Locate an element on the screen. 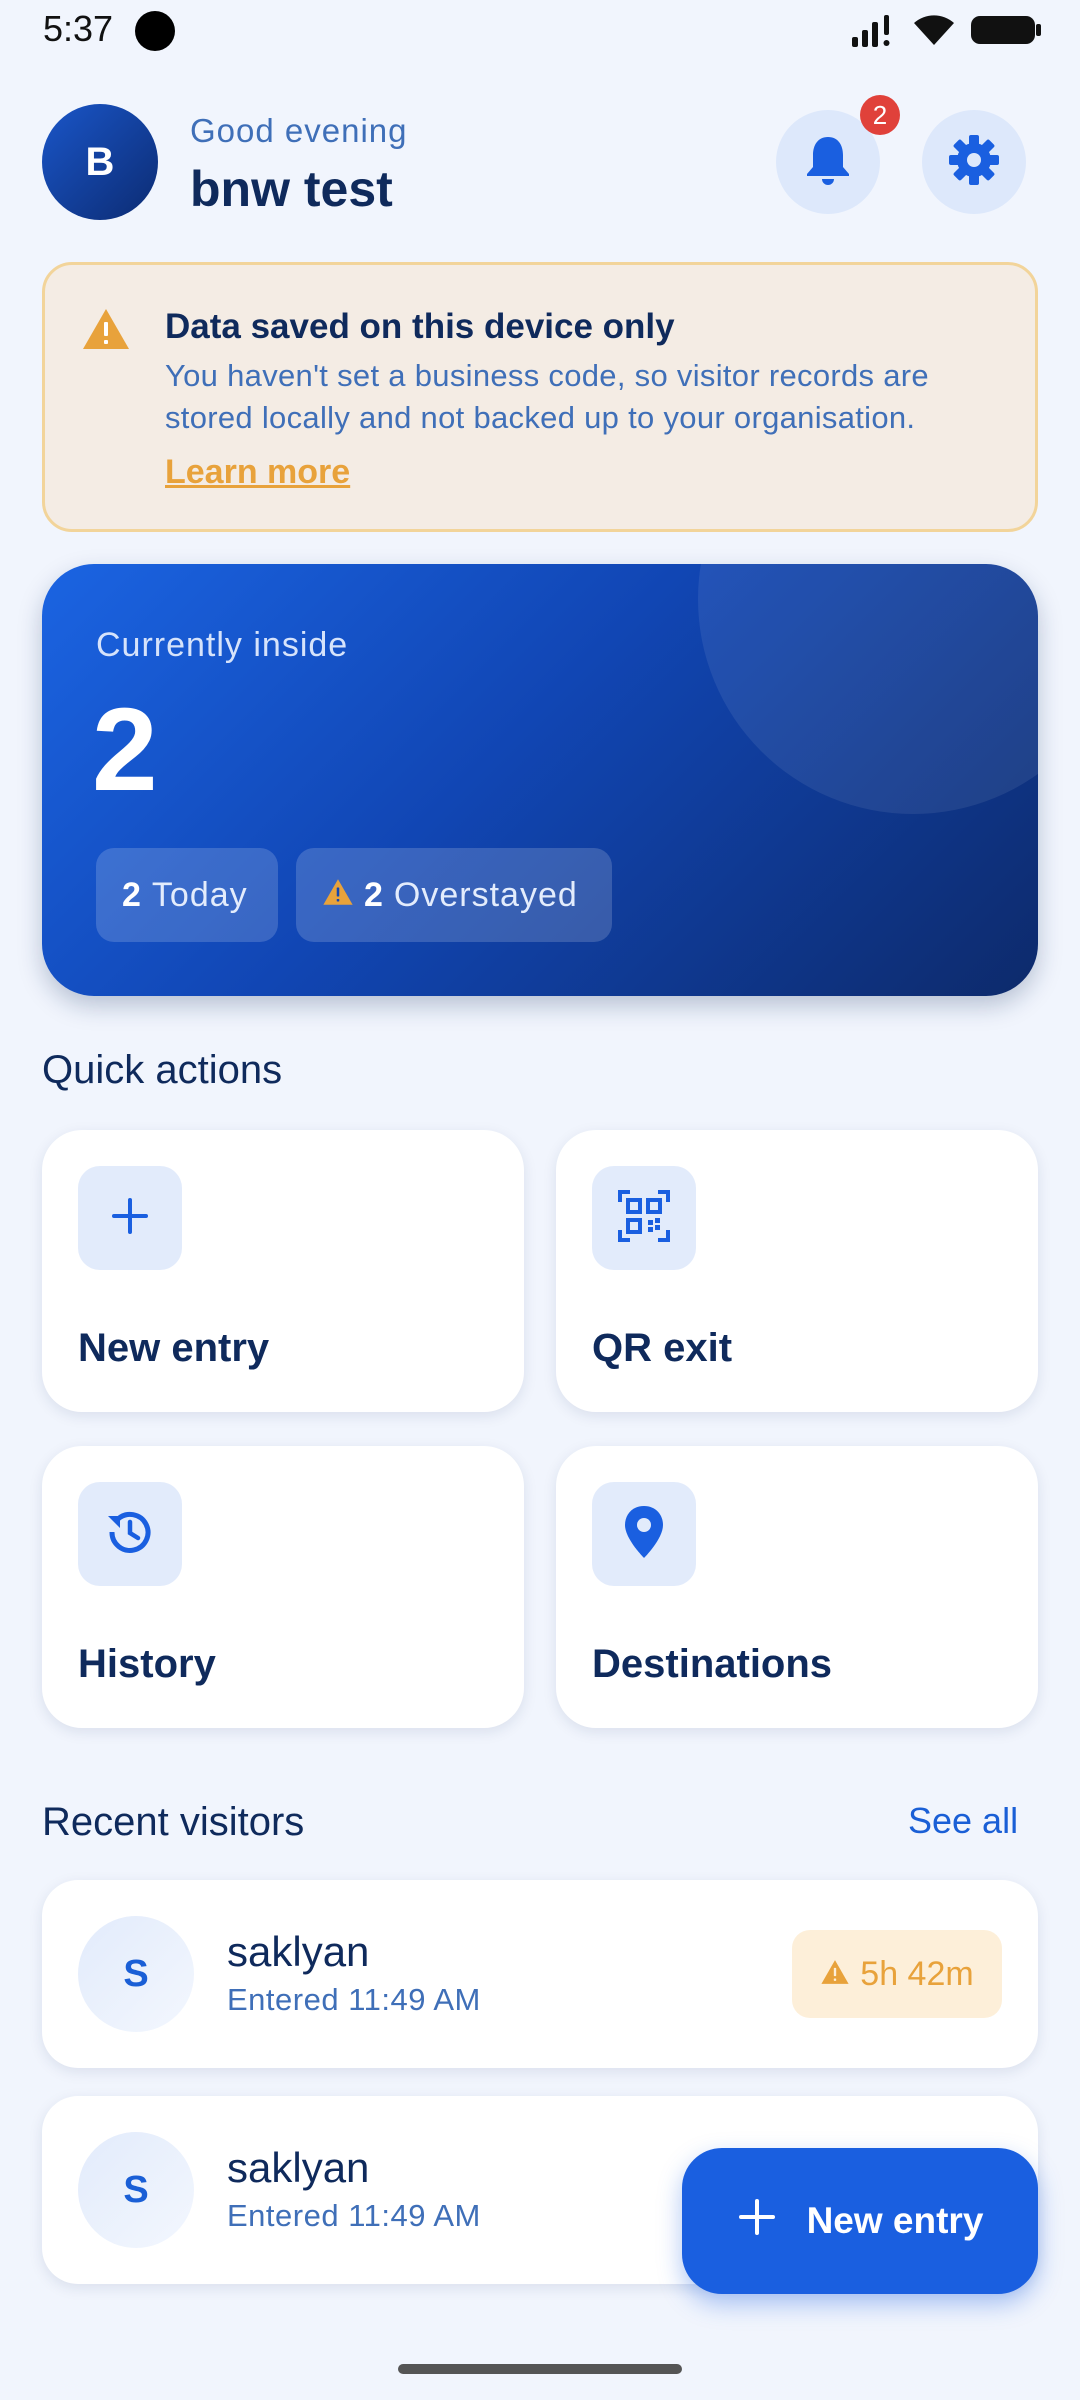  quick-action-new-entry: New entry is located at coordinates (283, 1271).